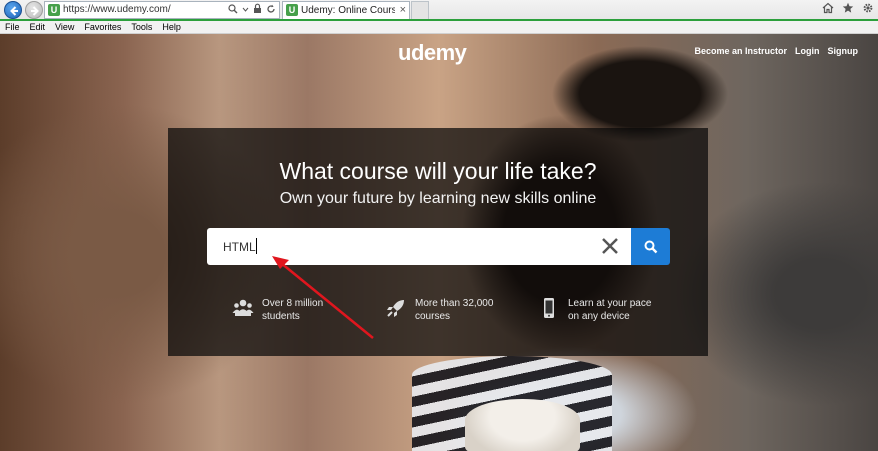 The image size is (878, 451). Describe the element at coordinates (117, 9) in the screenshot. I see `address-url: https://www.udemy.com/` at that location.